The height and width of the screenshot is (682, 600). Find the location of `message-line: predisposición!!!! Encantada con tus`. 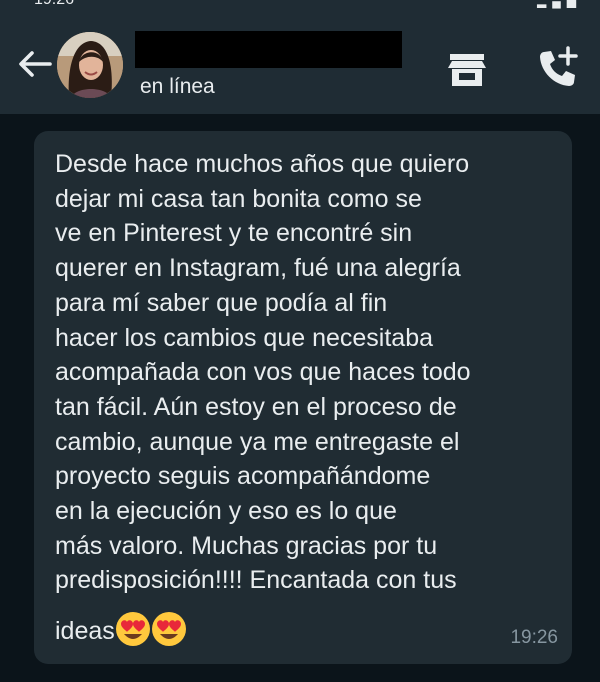

message-line: predisposición!!!! Encantada con tus is located at coordinates (256, 580).